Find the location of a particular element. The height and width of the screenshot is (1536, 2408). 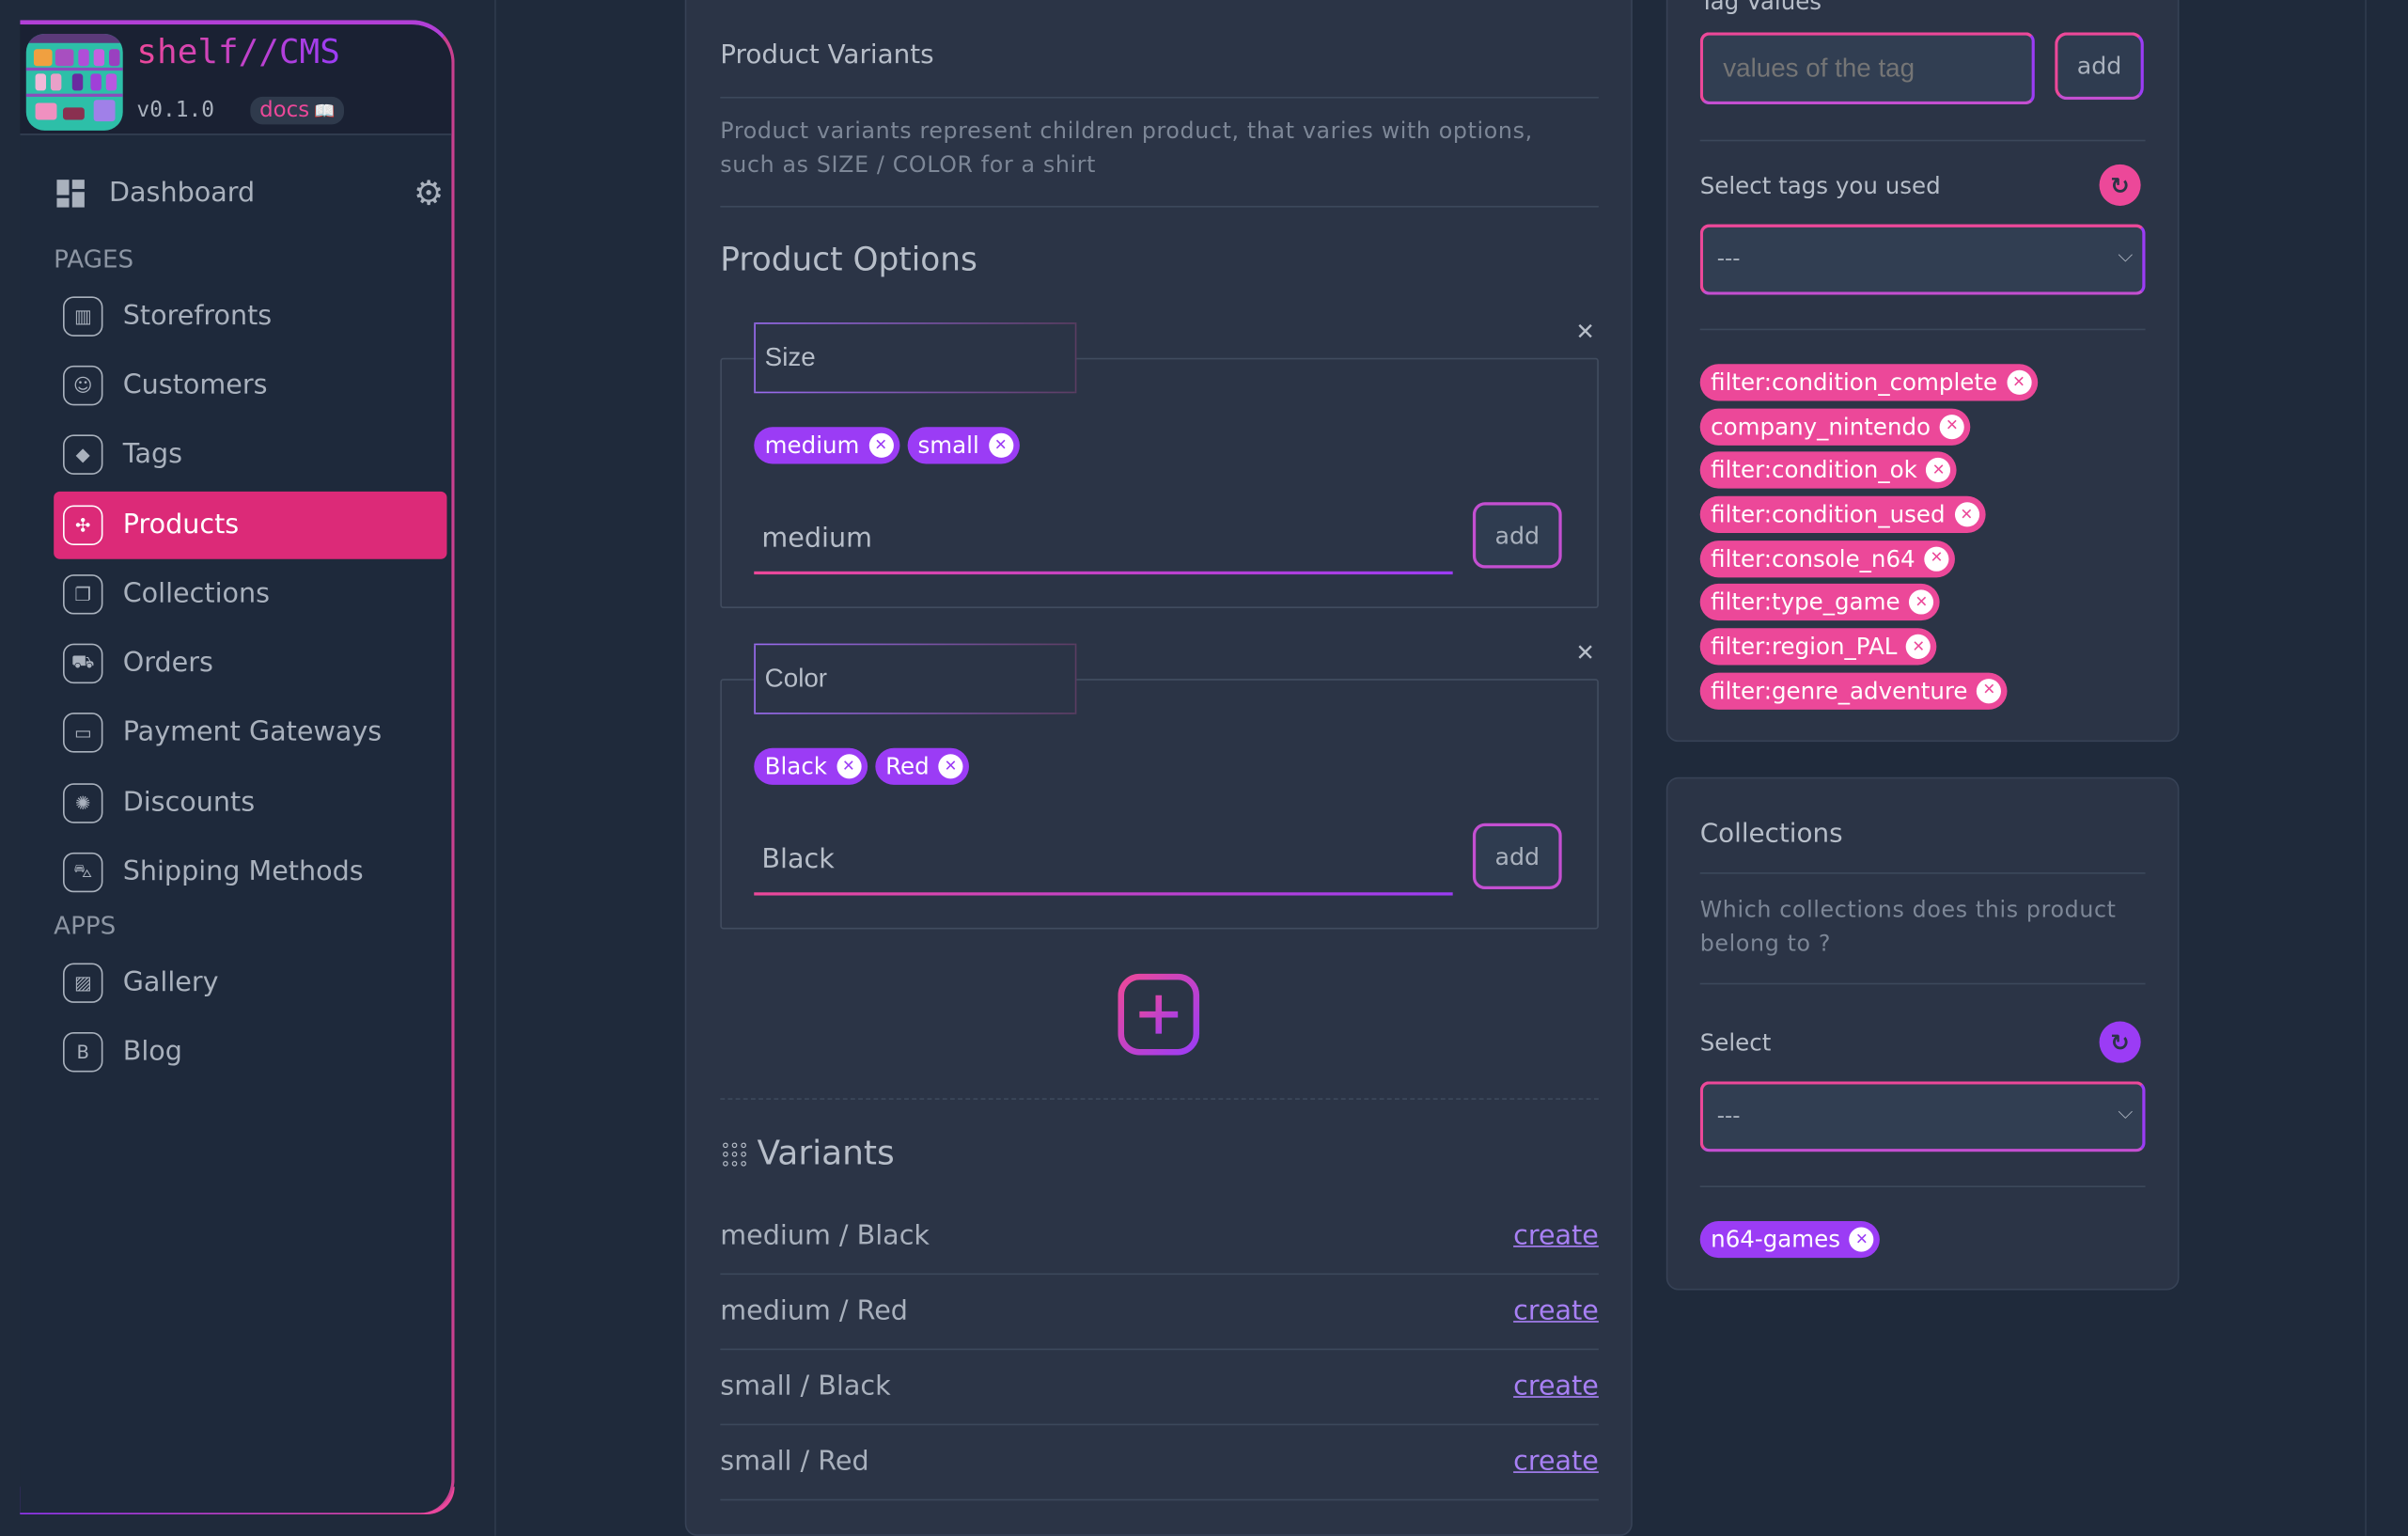

panel-title: Product Variants is located at coordinates (827, 55).